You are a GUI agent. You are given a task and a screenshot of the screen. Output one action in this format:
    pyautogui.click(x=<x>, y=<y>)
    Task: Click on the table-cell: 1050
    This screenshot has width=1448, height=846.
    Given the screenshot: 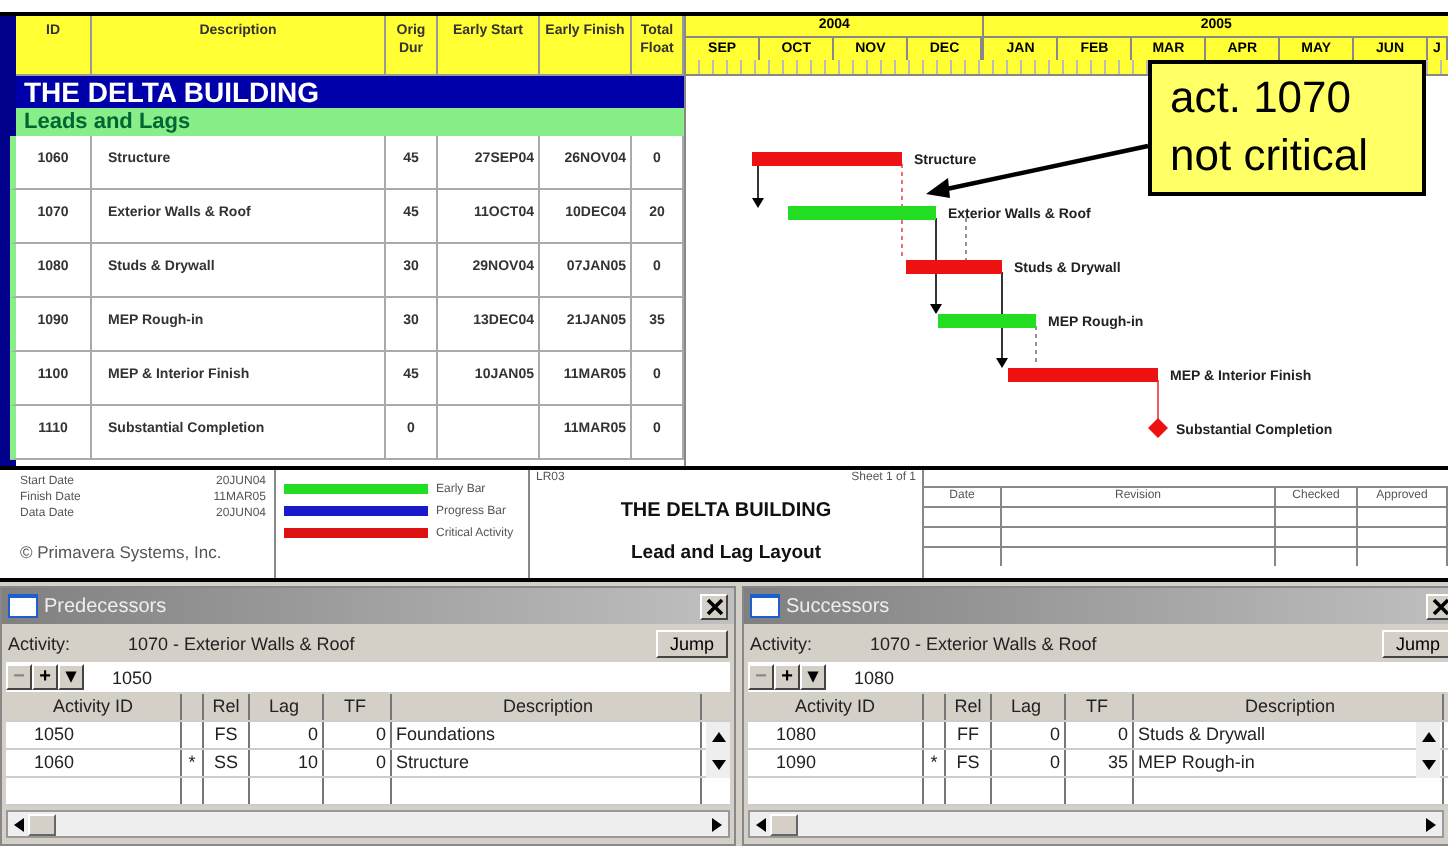 What is the action you would take?
    pyautogui.click(x=94, y=735)
    